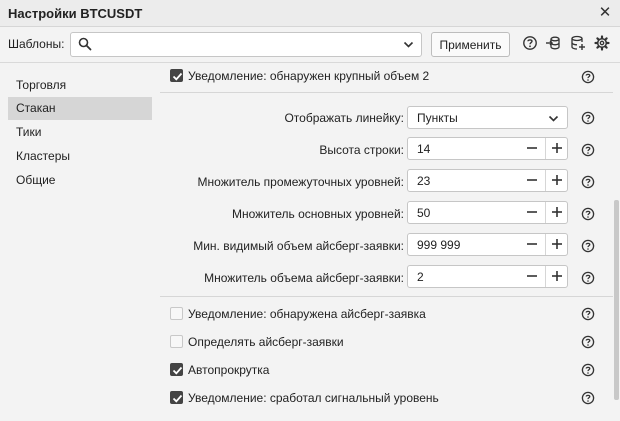  Describe the element at coordinates (438, 245) in the screenshot. I see `iceberg-min-volume-value: 999 999` at that location.